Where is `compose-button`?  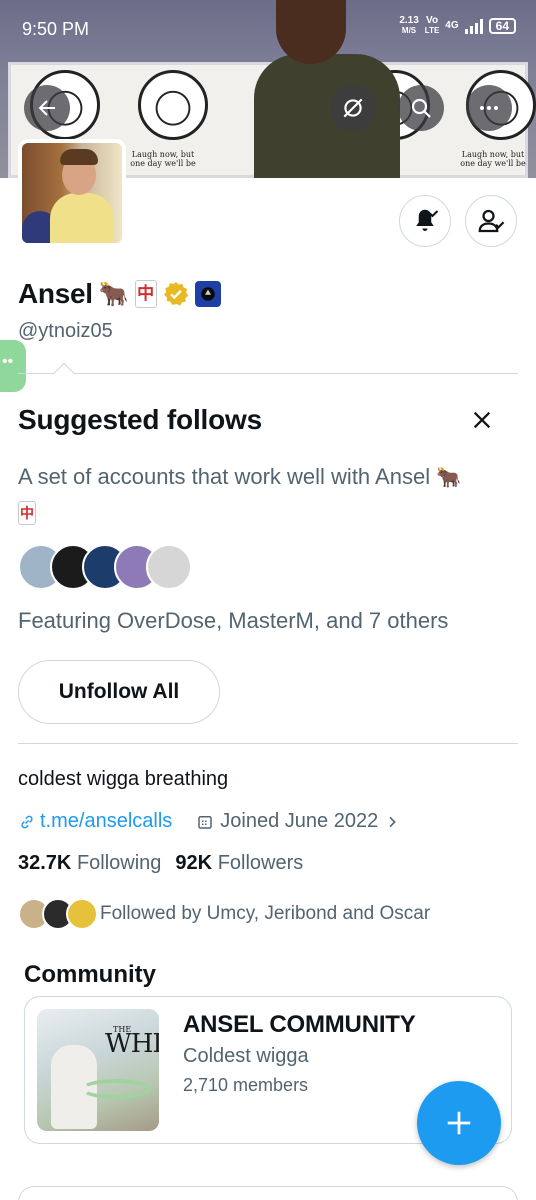
compose-button is located at coordinates (459, 1123).